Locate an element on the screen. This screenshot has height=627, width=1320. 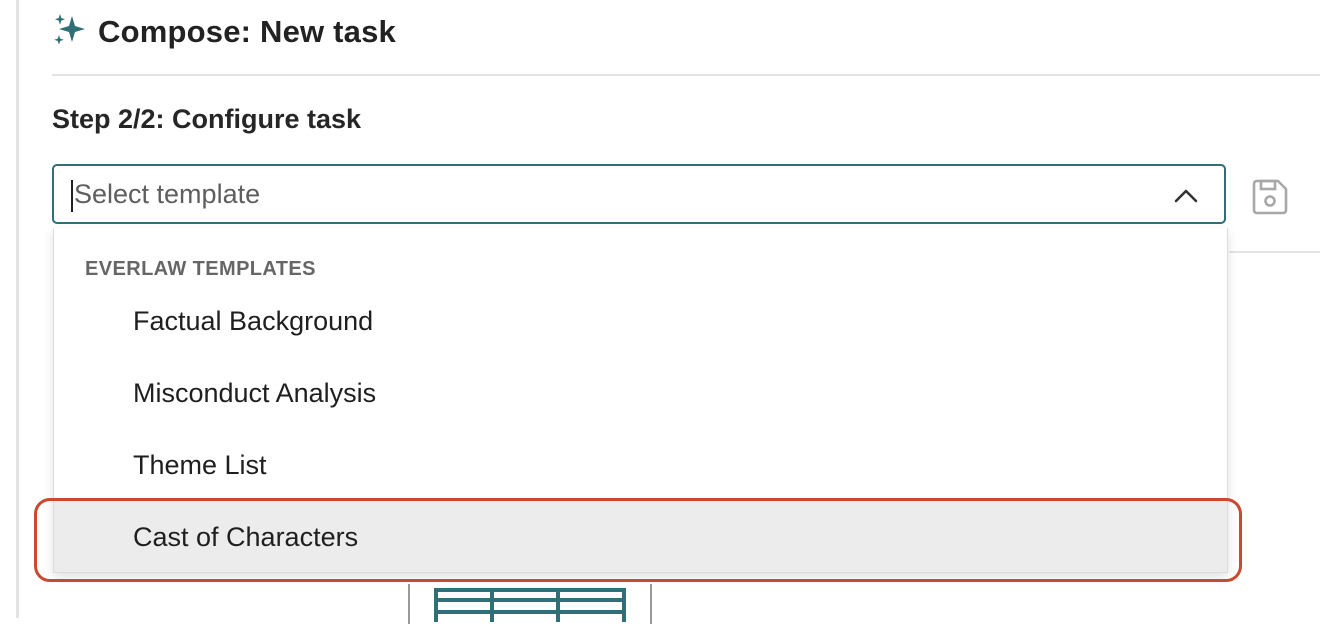
template-search-input is located at coordinates (614, 194).